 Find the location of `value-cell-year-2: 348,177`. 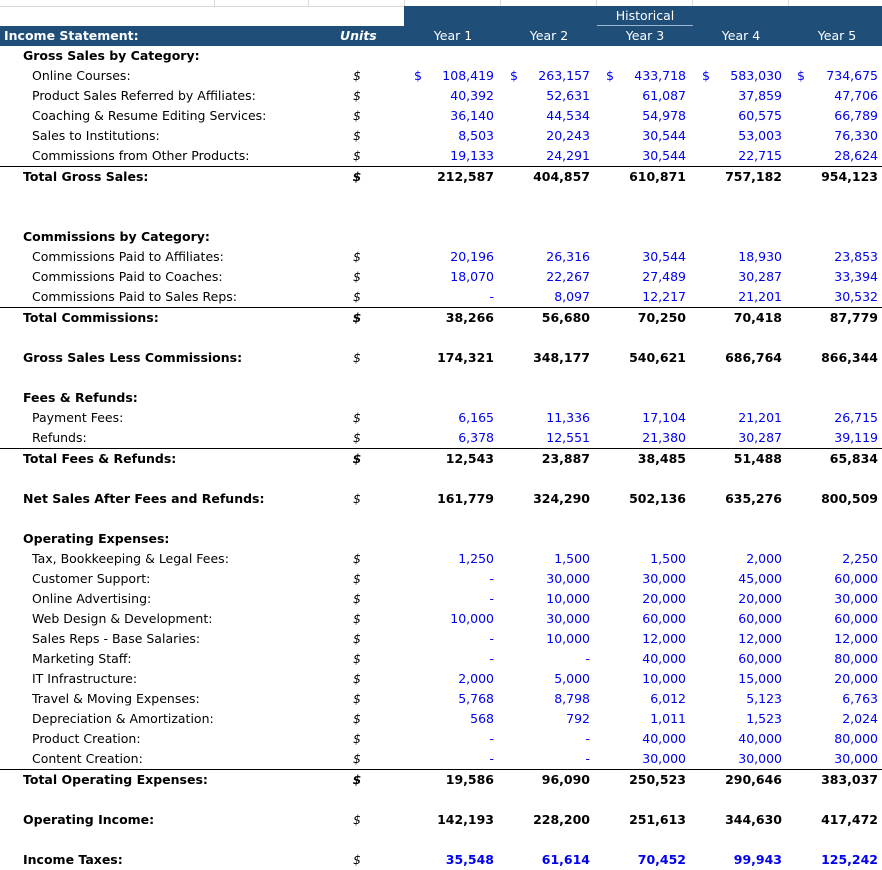

value-cell-year-2: 348,177 is located at coordinates (545, 358).